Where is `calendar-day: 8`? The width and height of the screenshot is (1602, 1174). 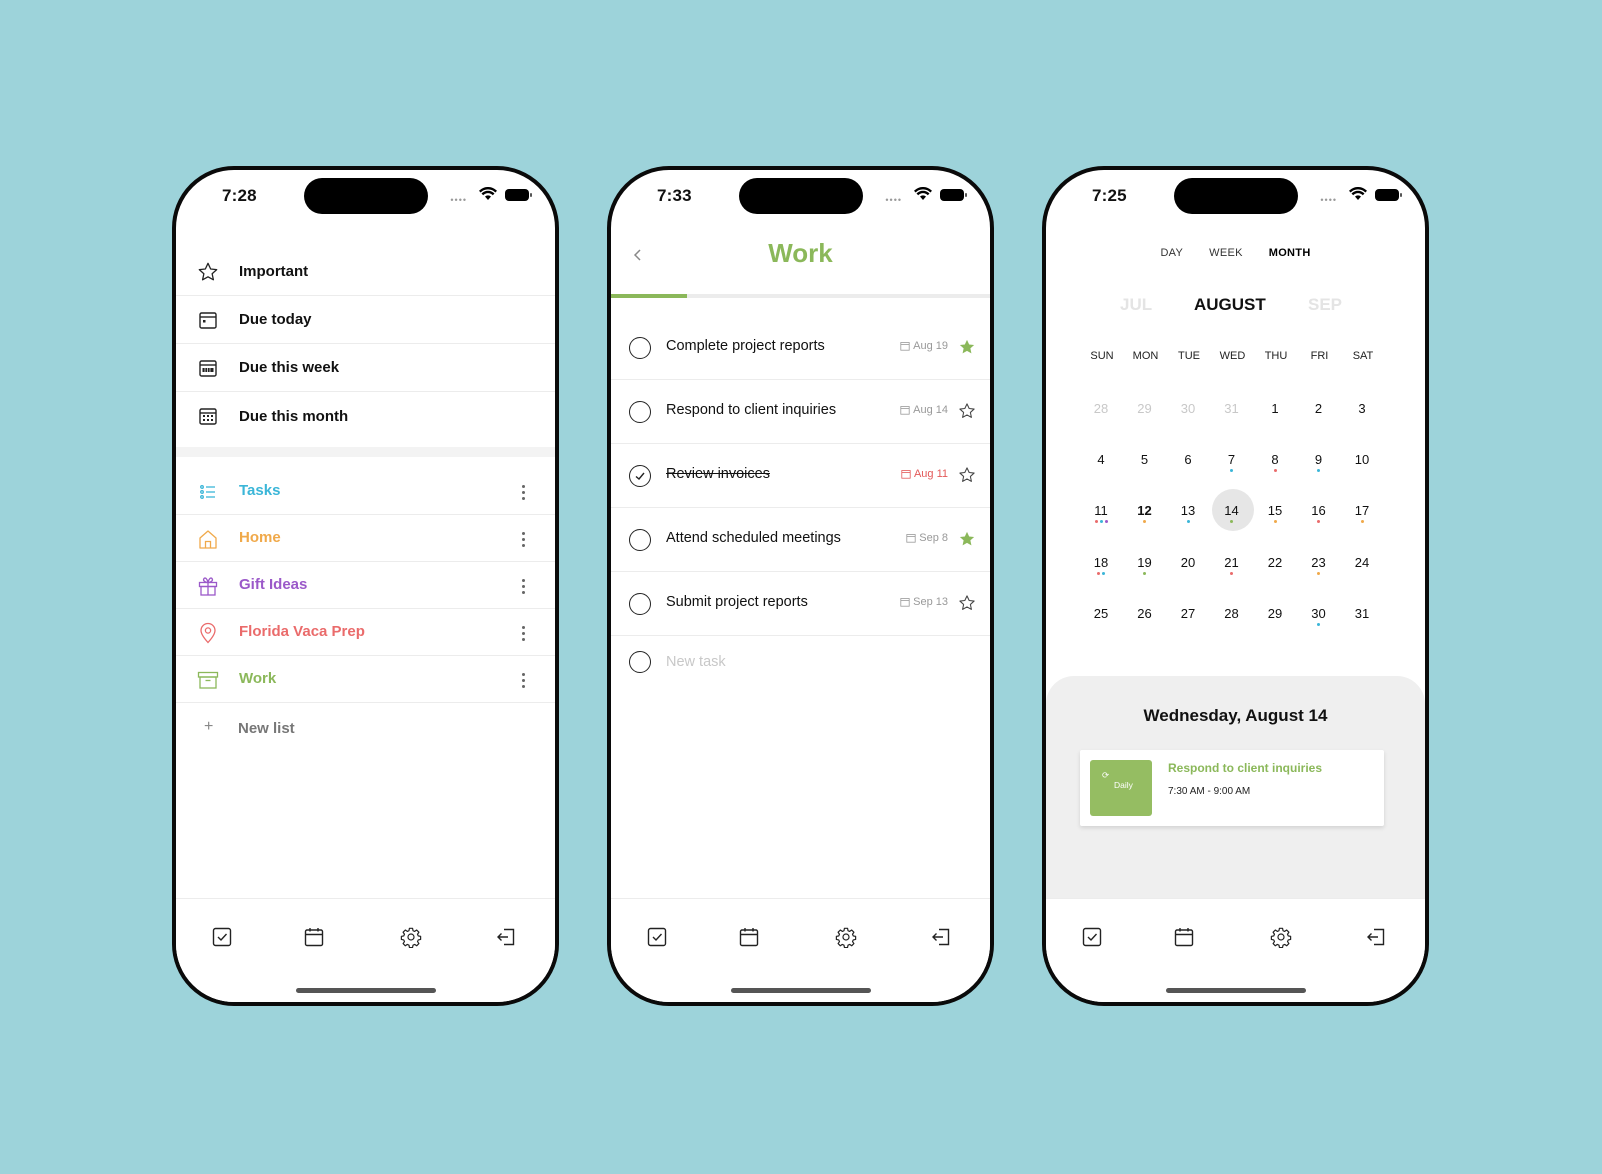 calendar-day: 8 is located at coordinates (1275, 460).